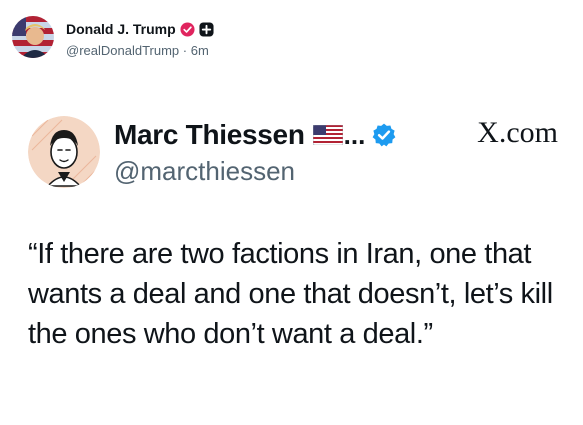  What do you see at coordinates (209, 135) in the screenshot?
I see `quoted-author-name: Marc Thiessen` at bounding box center [209, 135].